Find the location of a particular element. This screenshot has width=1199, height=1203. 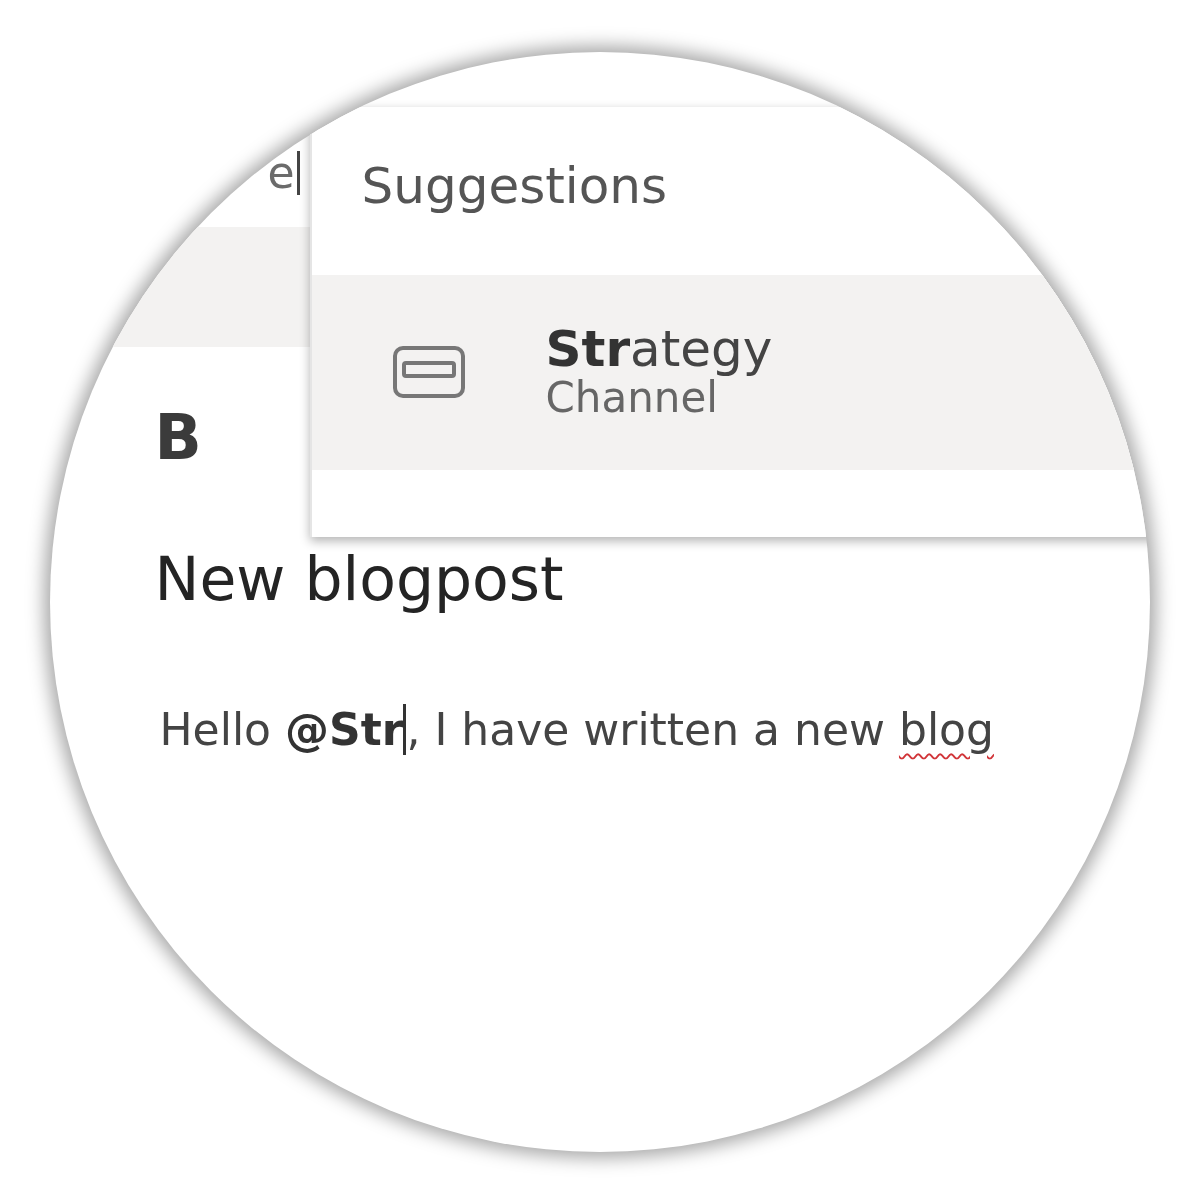

message-text: Hello @Str, I have written a new blog is located at coordinates (654, 729).